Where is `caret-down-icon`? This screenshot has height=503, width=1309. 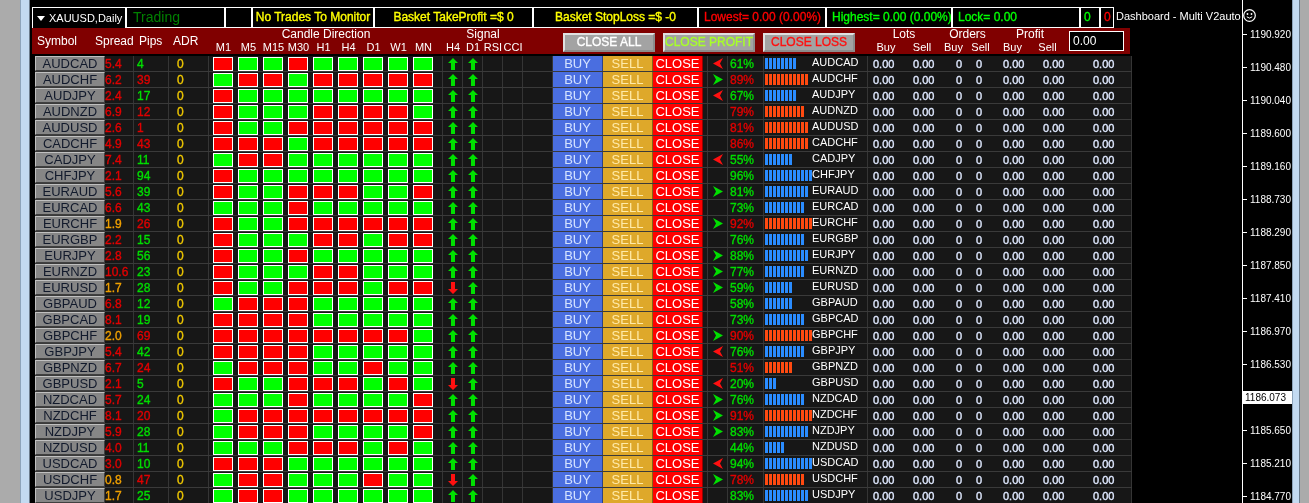
caret-down-icon is located at coordinates (41, 18).